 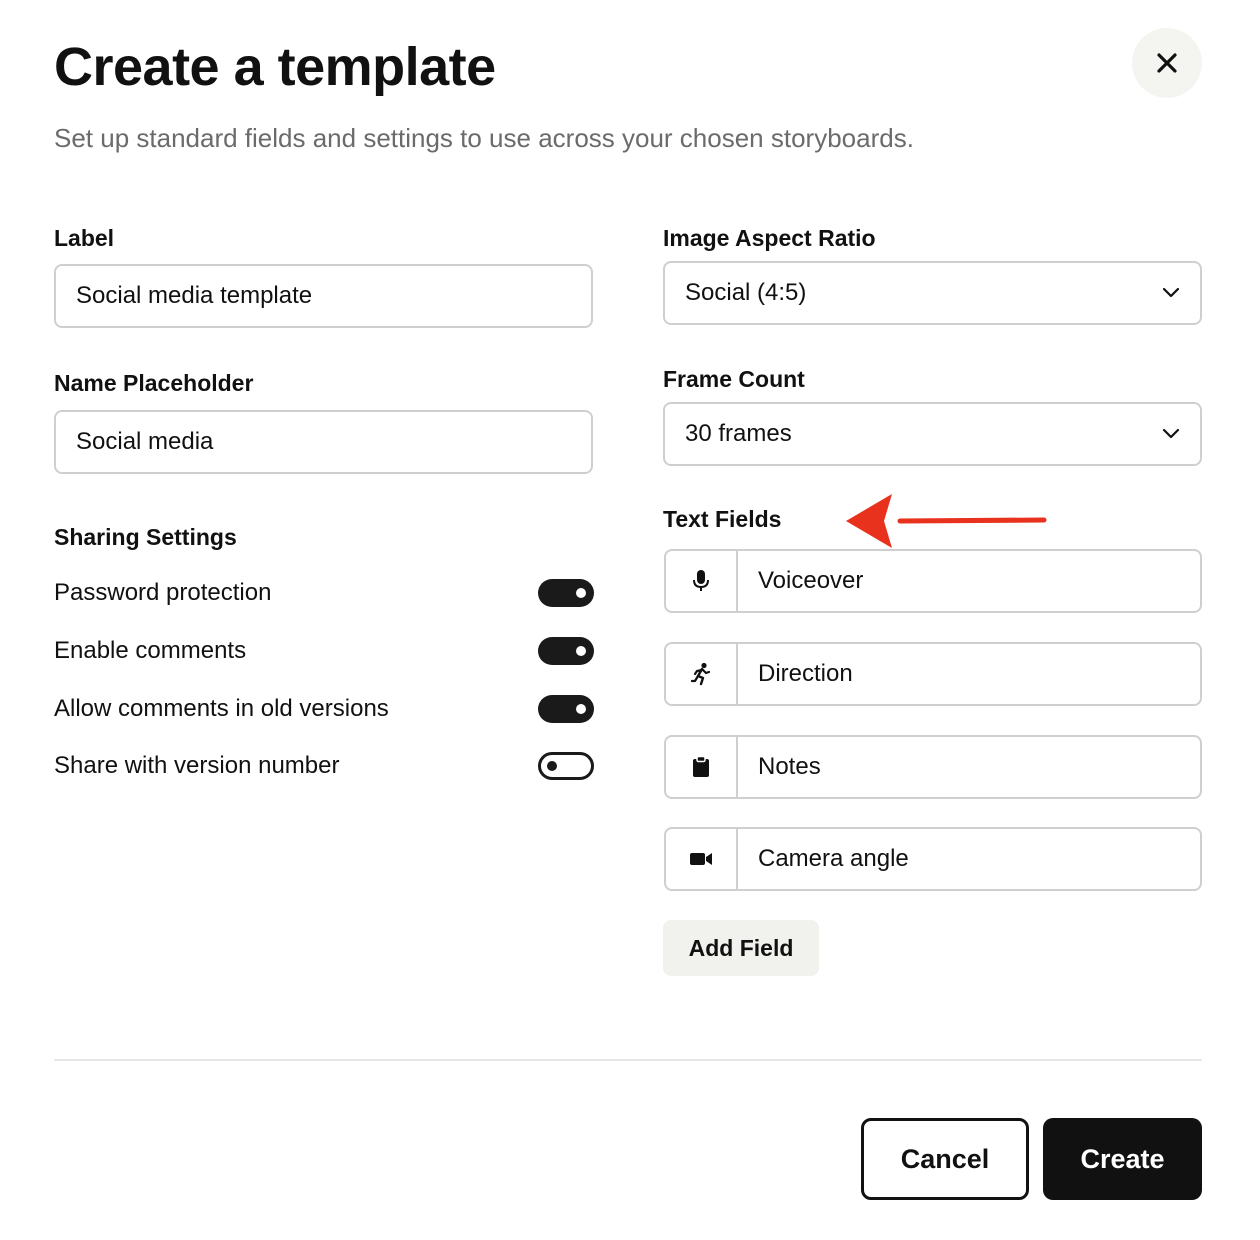 I want to click on setting-share-with-version-number: Share with version number, so click(x=324, y=766).